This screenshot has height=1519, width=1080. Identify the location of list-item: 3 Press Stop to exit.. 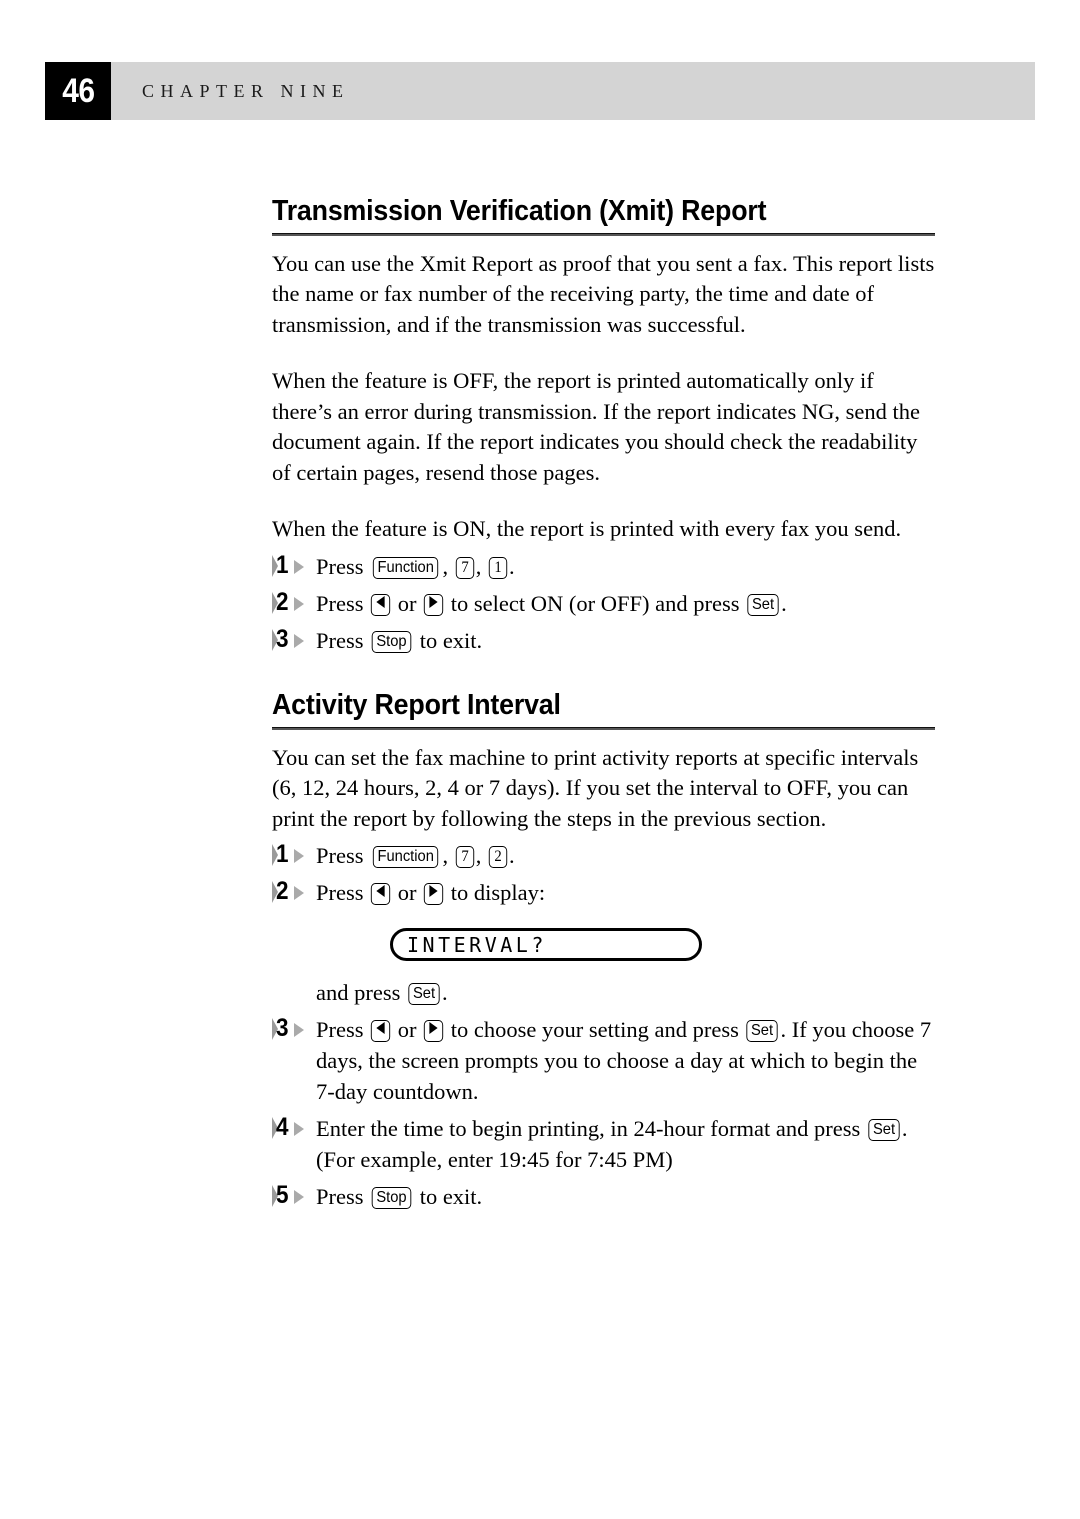
(603, 640).